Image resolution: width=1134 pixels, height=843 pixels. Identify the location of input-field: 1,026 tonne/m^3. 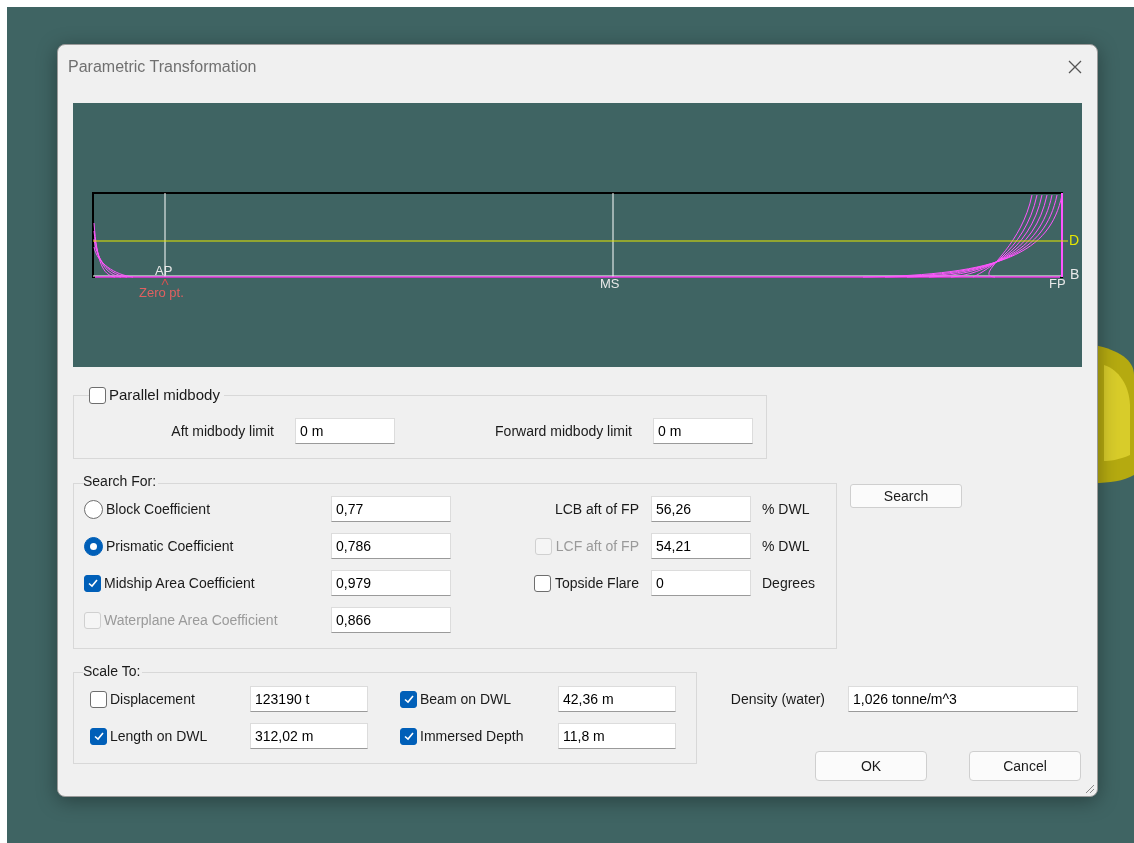
(963, 699).